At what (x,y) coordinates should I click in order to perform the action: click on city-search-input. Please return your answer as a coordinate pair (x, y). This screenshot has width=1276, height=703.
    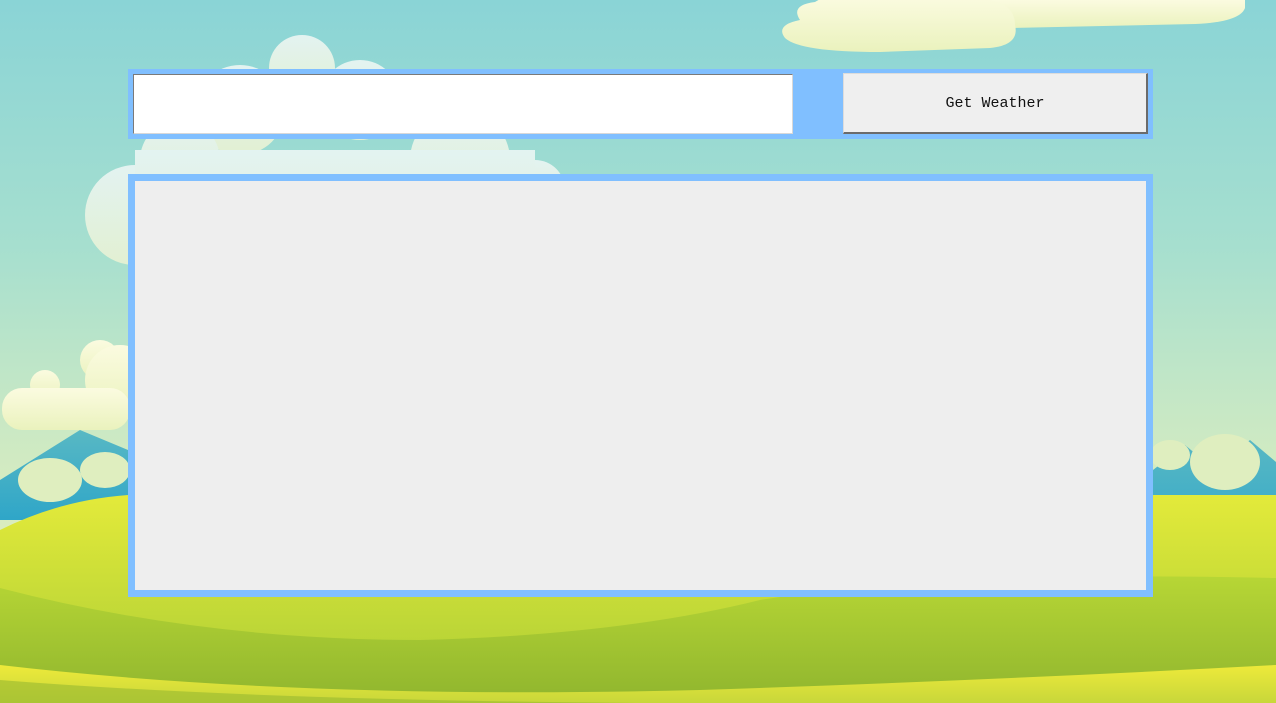
    Looking at the image, I should click on (463, 104).